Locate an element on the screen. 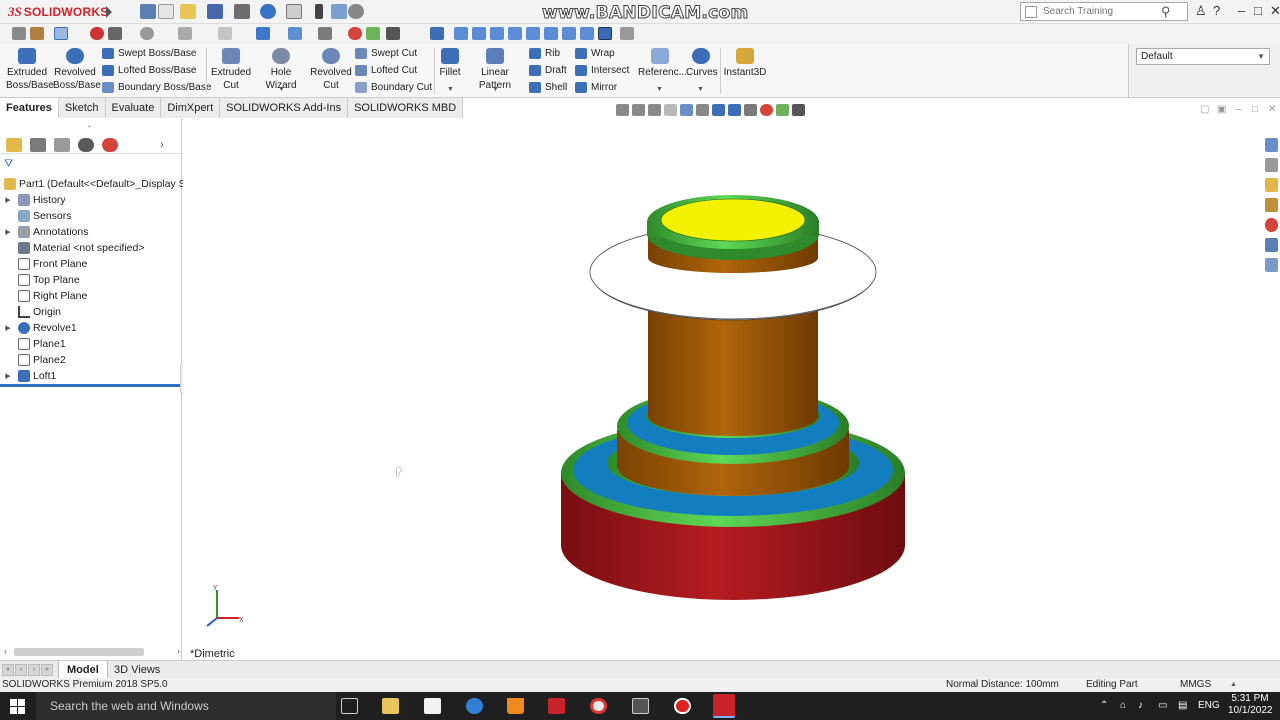 This screenshot has height=720, width=1280. panel-grip-icon: • is located at coordinates (89, 126).